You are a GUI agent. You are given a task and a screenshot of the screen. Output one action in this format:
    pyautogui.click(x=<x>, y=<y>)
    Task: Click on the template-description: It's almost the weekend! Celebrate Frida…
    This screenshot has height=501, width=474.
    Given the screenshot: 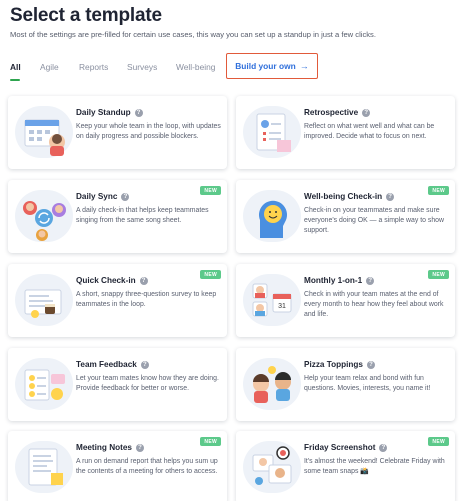 What is the action you would take?
    pyautogui.click(x=374, y=466)
    